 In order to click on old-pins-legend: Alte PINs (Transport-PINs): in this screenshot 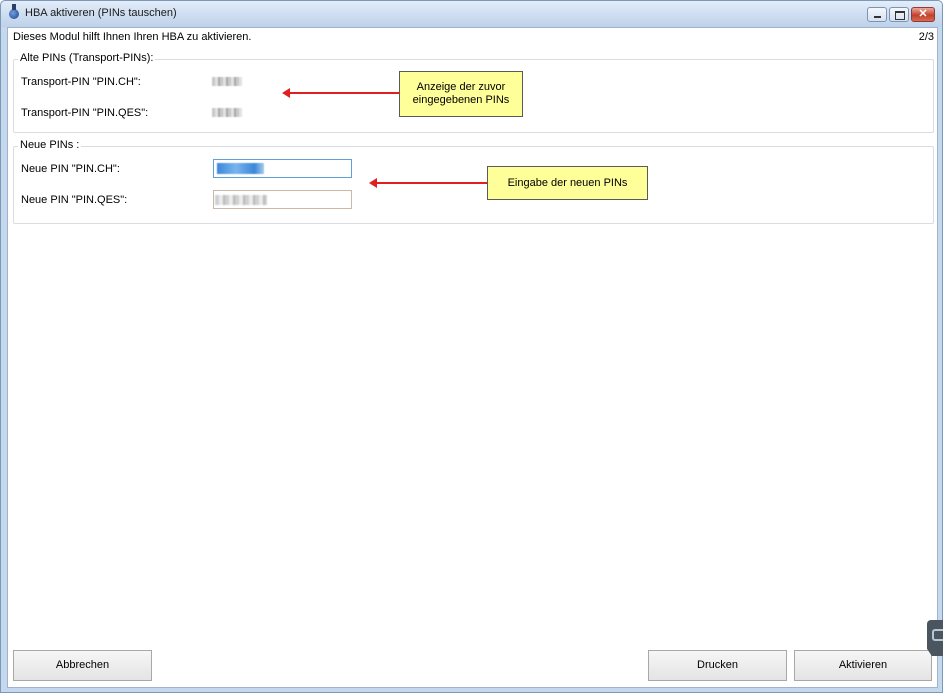, I will do `click(87, 58)`.